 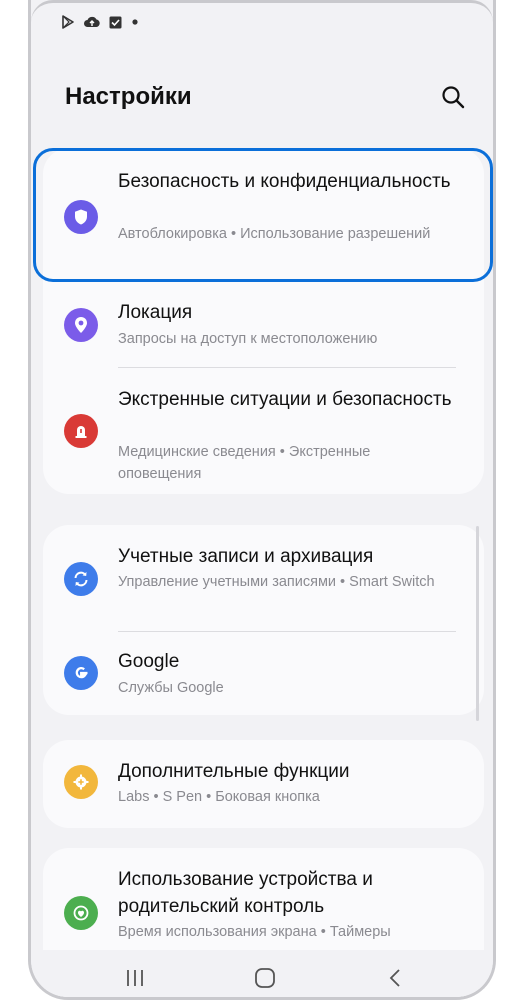 I want to click on play-store-icon, so click(x=68, y=22).